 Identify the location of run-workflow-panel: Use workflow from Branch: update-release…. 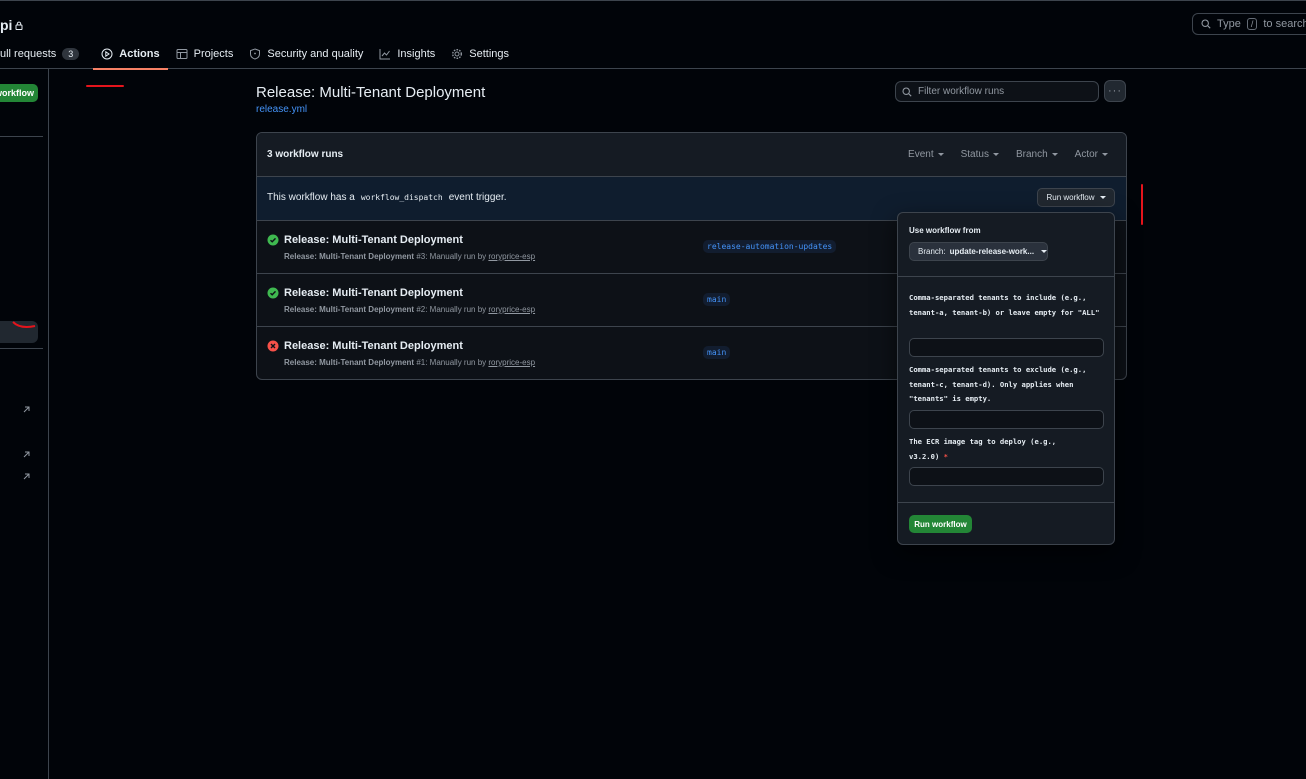
(1006, 378).